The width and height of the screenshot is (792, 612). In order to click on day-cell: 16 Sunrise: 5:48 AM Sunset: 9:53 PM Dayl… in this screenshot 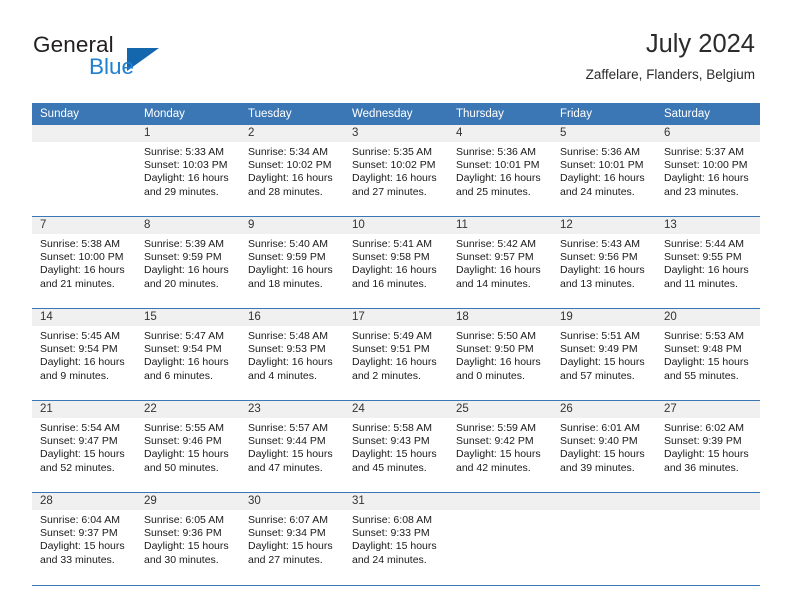, I will do `click(292, 354)`.